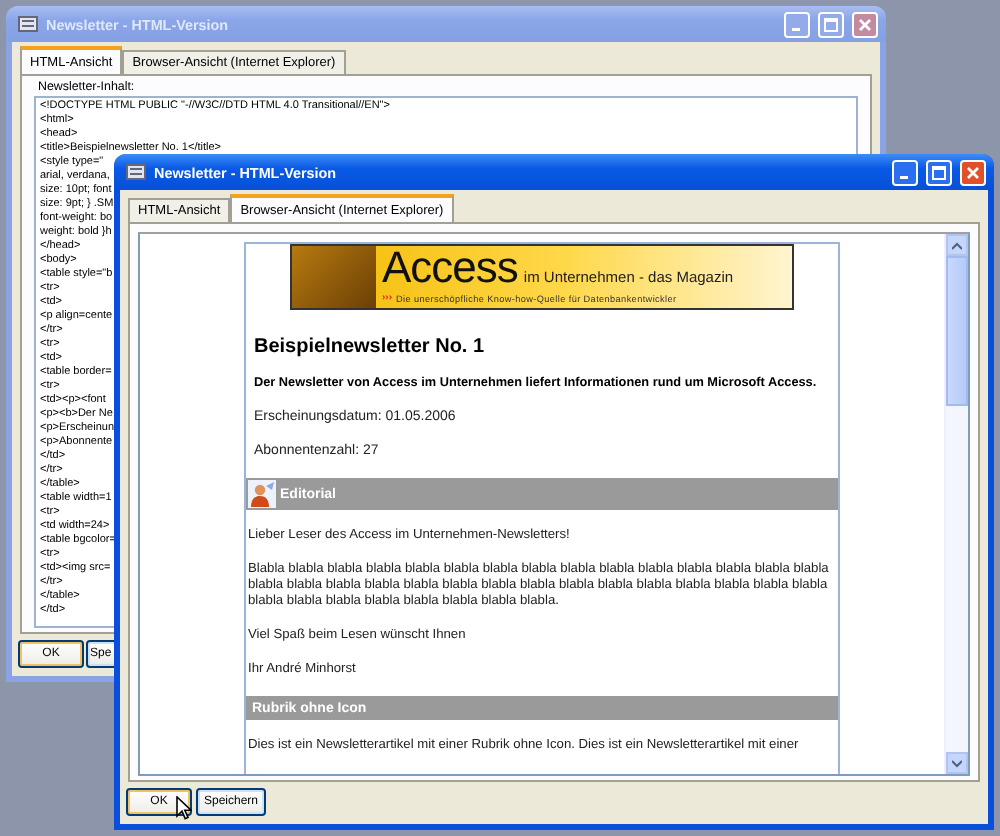 The width and height of the screenshot is (1000, 836). Describe the element at coordinates (369, 347) in the screenshot. I see `newsletter-heading: Beispielnewsletter No. 1` at that location.